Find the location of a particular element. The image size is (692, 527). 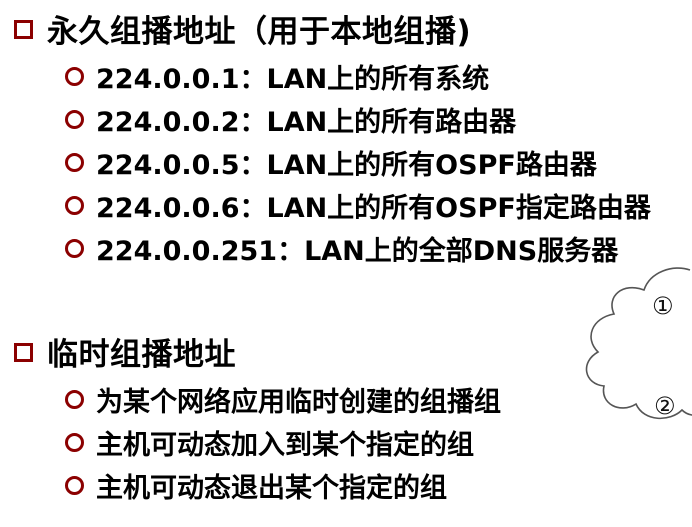

section-heading-temporary: 临时组播地址 is located at coordinates (125, 351).